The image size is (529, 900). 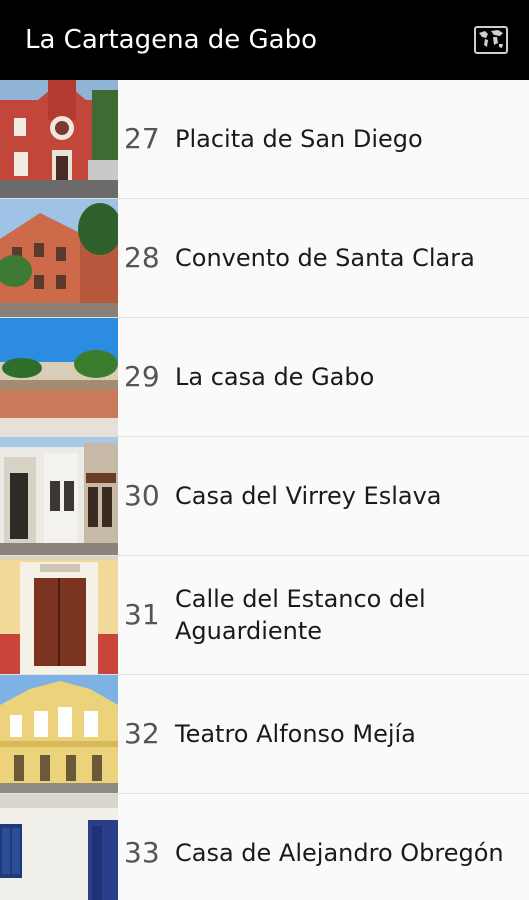 I want to click on place-number: 27, so click(x=142, y=138).